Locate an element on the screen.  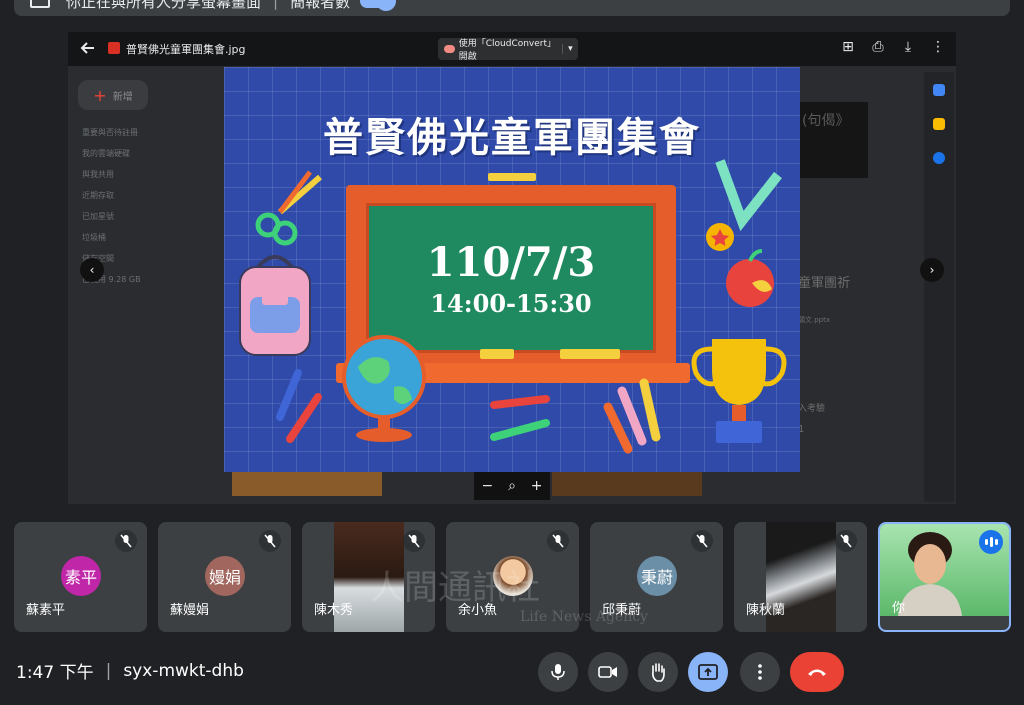
open-with-label: 使用「CloudConvert」開啟 is located at coordinates (507, 50).